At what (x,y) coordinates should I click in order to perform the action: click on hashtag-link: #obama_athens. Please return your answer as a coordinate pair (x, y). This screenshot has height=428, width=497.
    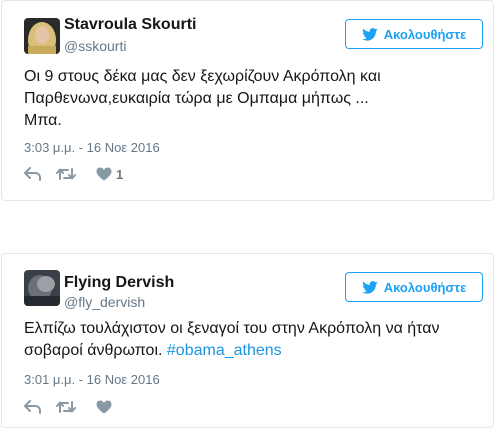
    Looking at the image, I should click on (224, 350).